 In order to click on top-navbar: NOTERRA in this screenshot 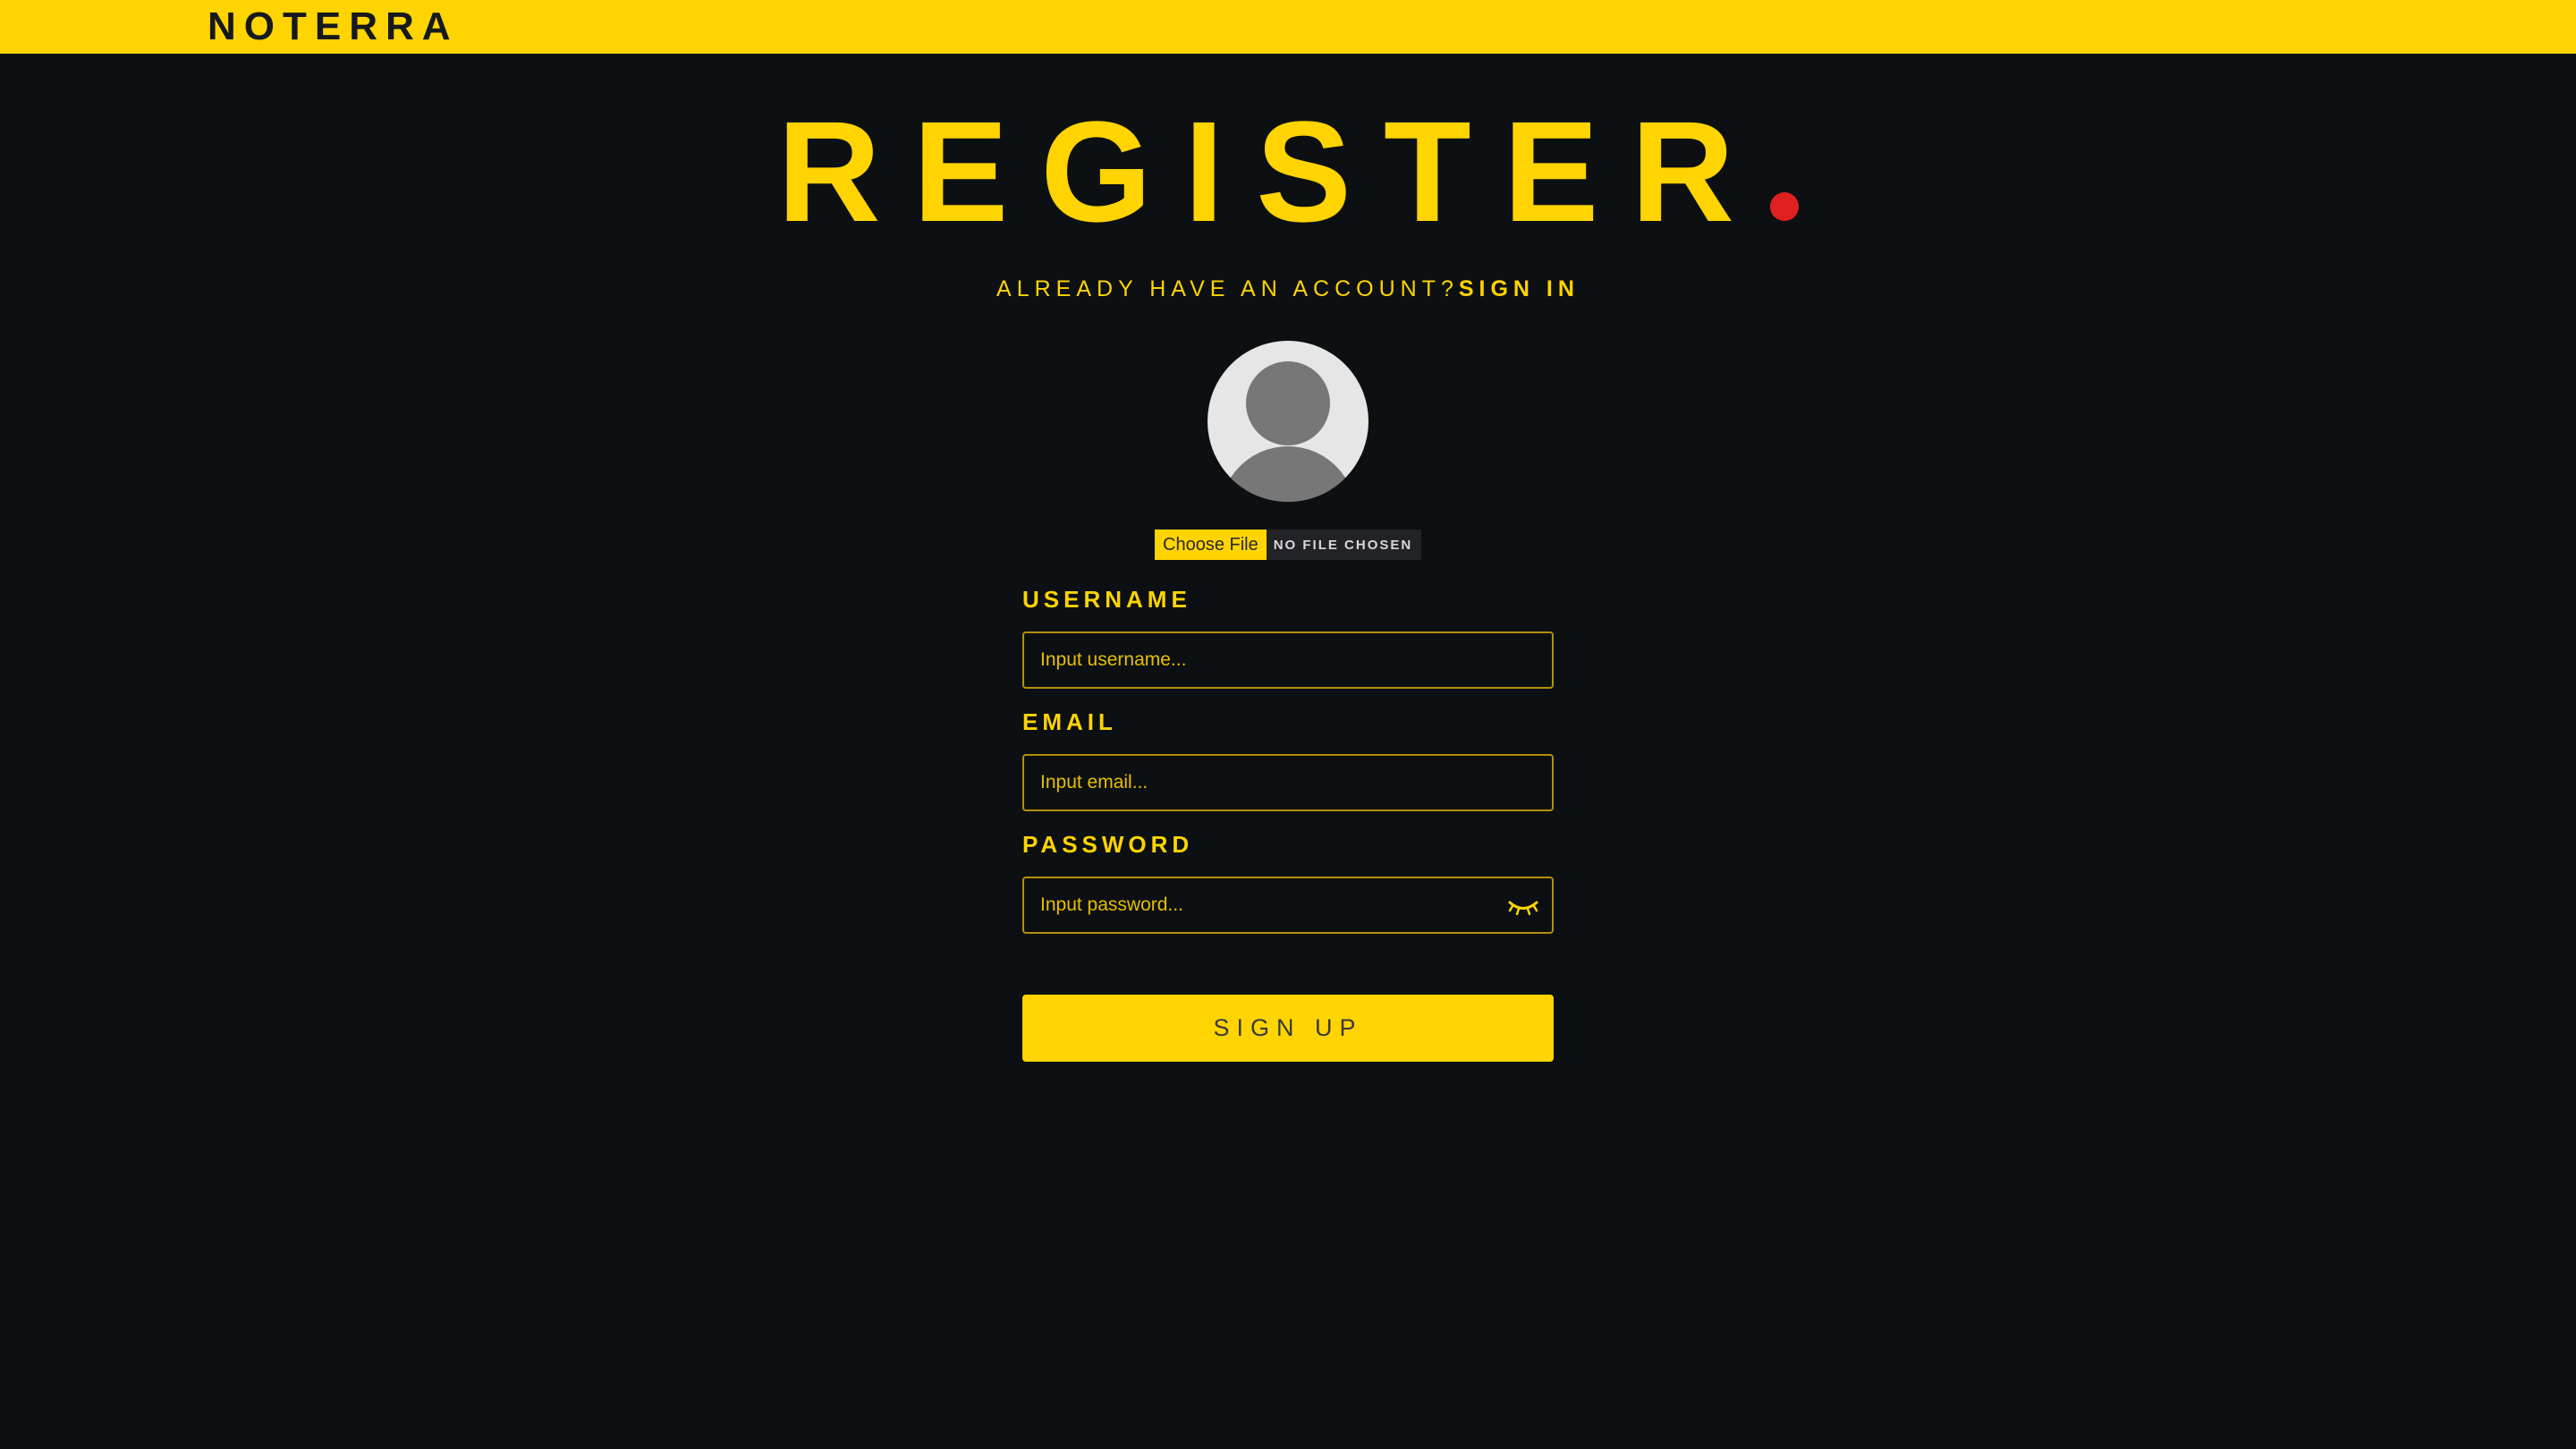, I will do `click(1288, 27)`.